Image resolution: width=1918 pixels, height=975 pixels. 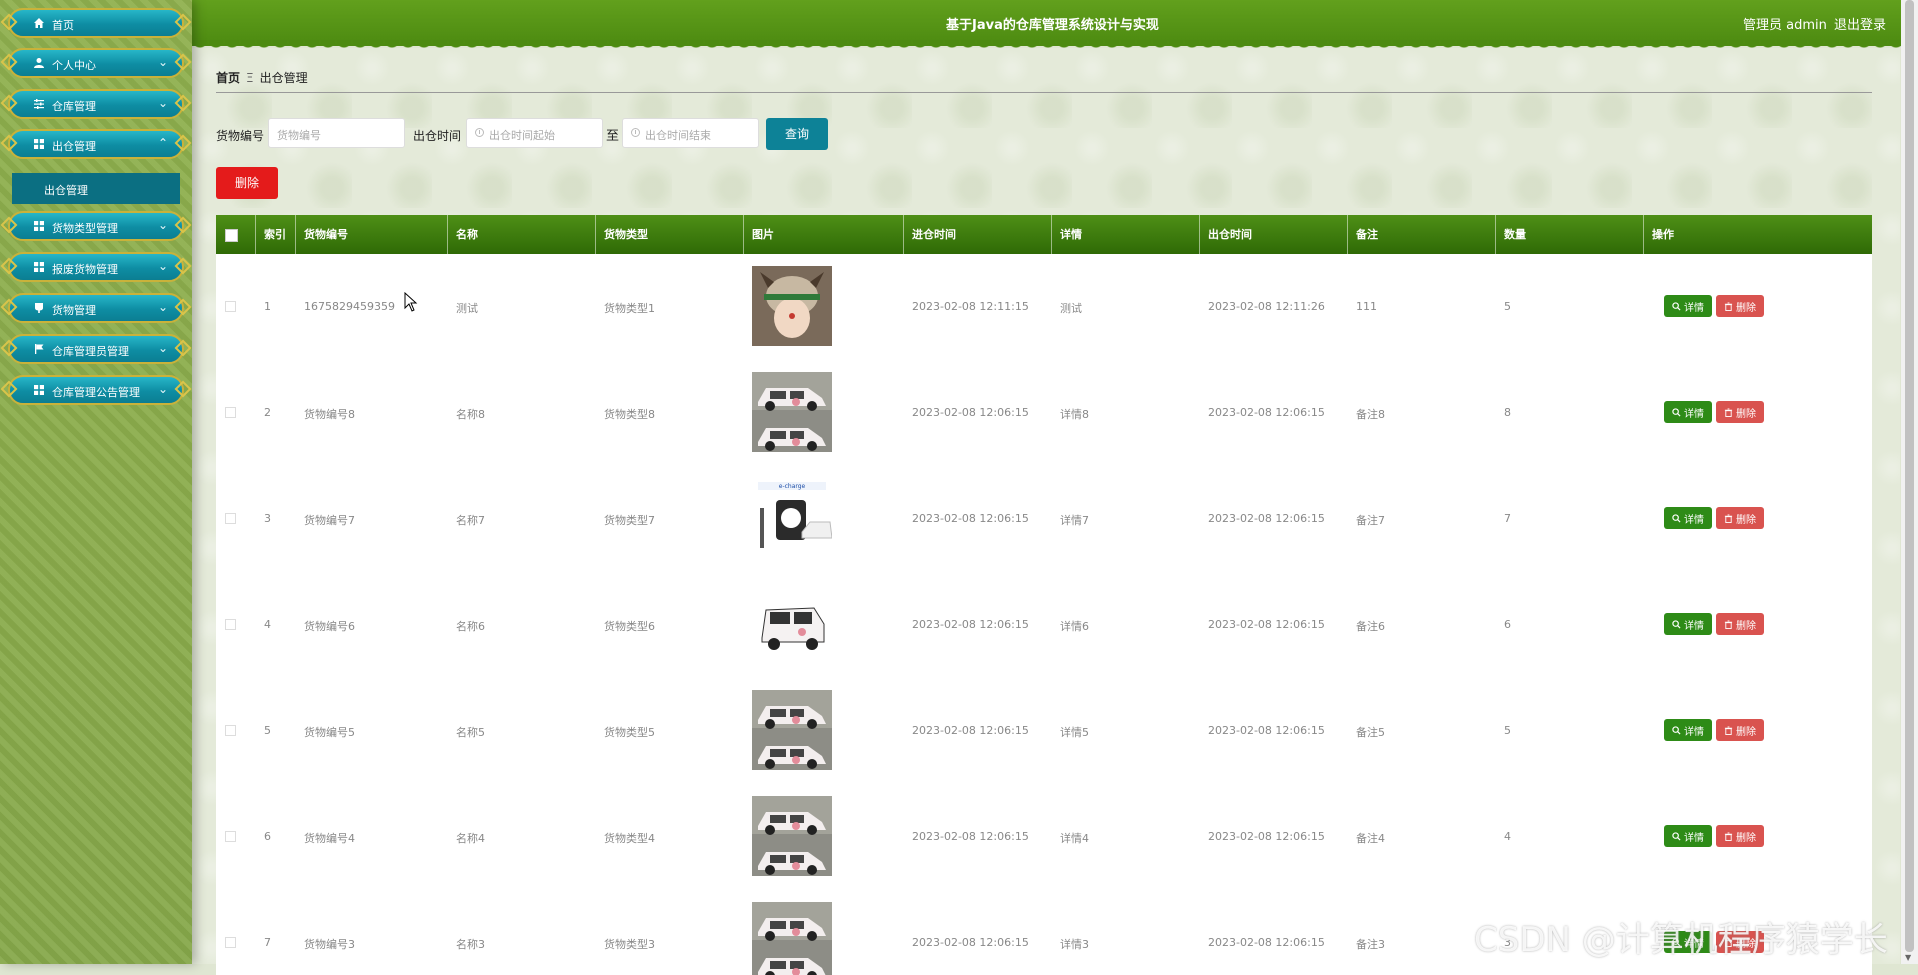 I want to click on logout-link: 退出登录, so click(x=1860, y=23).